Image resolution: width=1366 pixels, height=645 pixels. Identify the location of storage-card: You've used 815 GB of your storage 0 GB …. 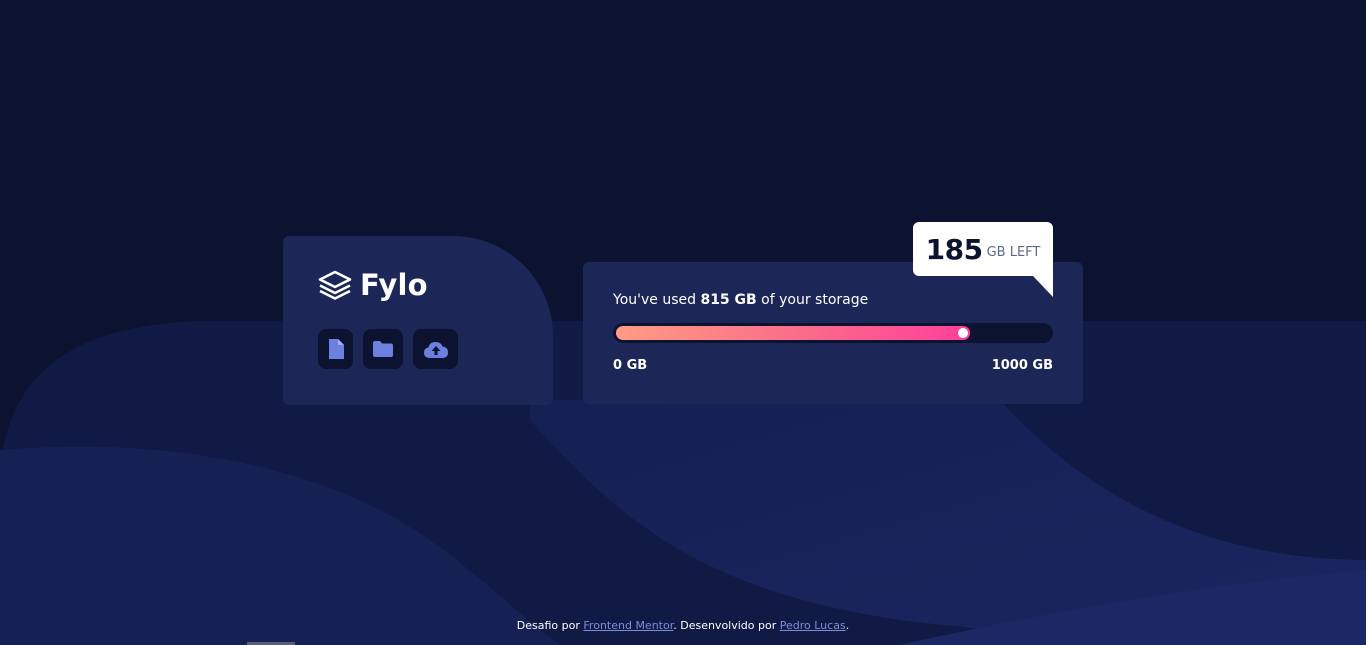
(833, 333).